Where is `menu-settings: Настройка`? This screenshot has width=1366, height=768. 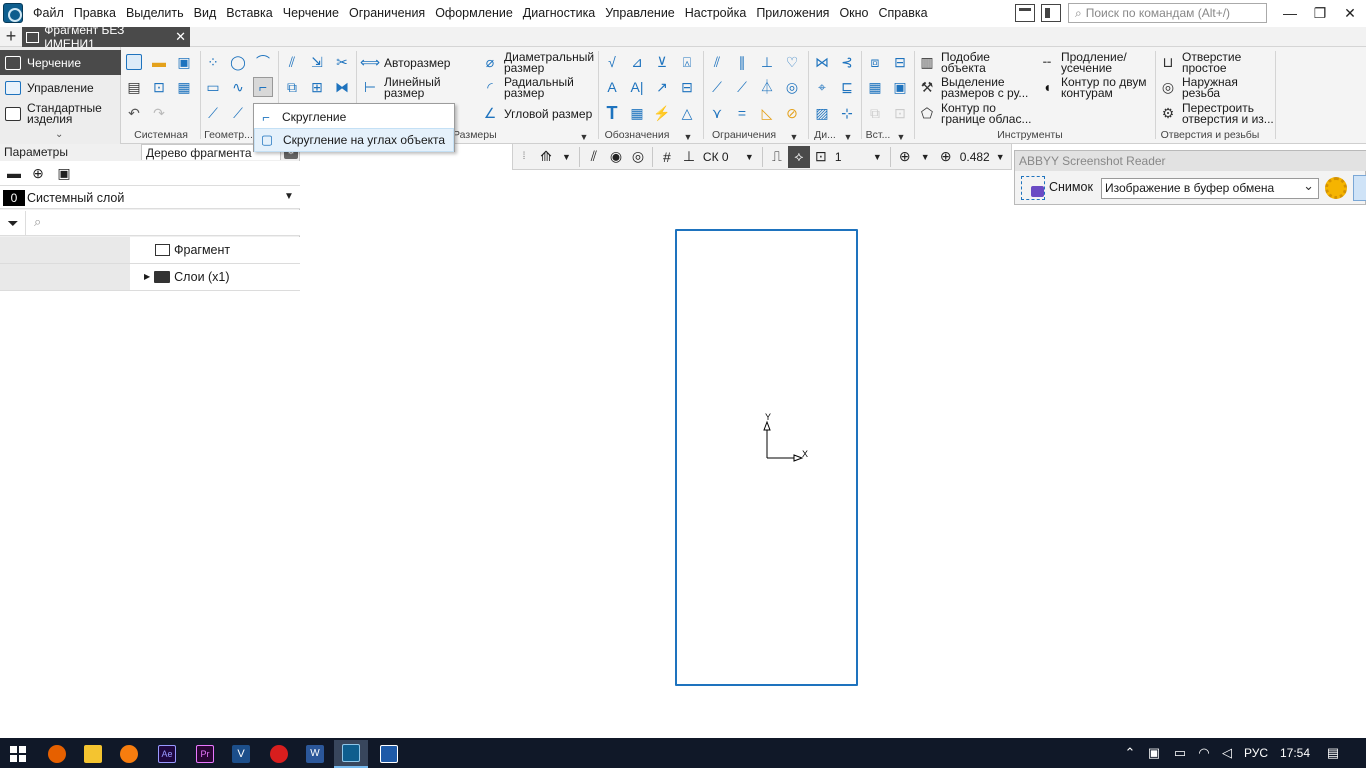 menu-settings: Настройка is located at coordinates (716, 13).